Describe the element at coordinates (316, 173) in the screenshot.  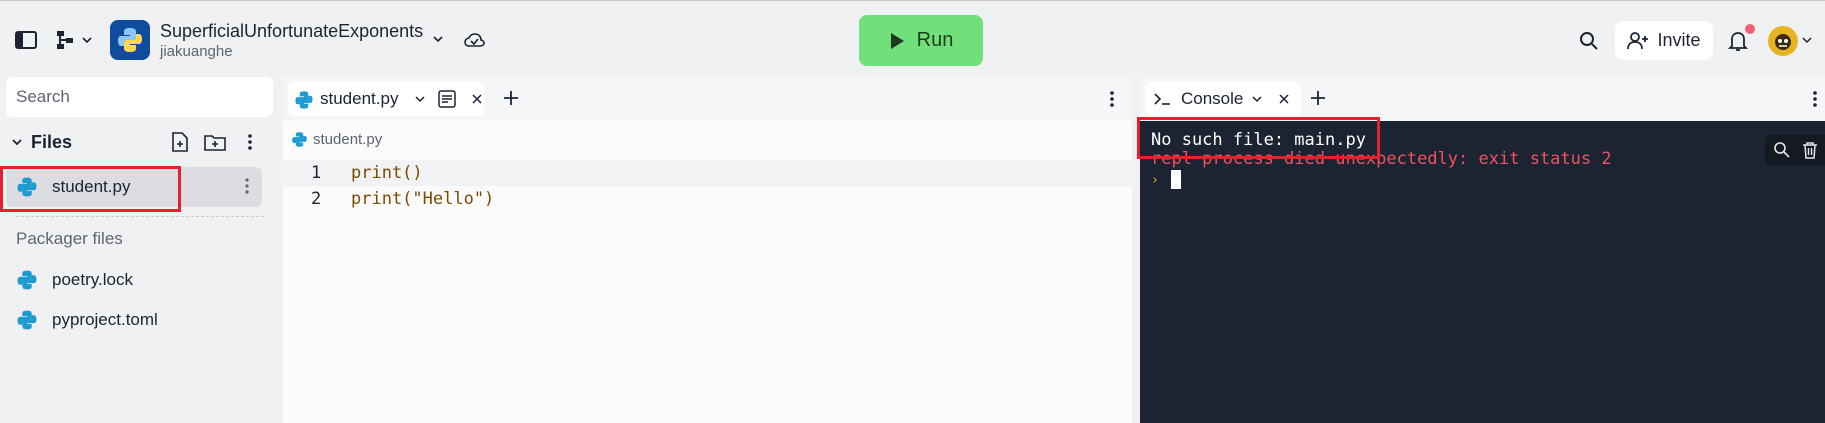
I see `line-number: 1` at that location.